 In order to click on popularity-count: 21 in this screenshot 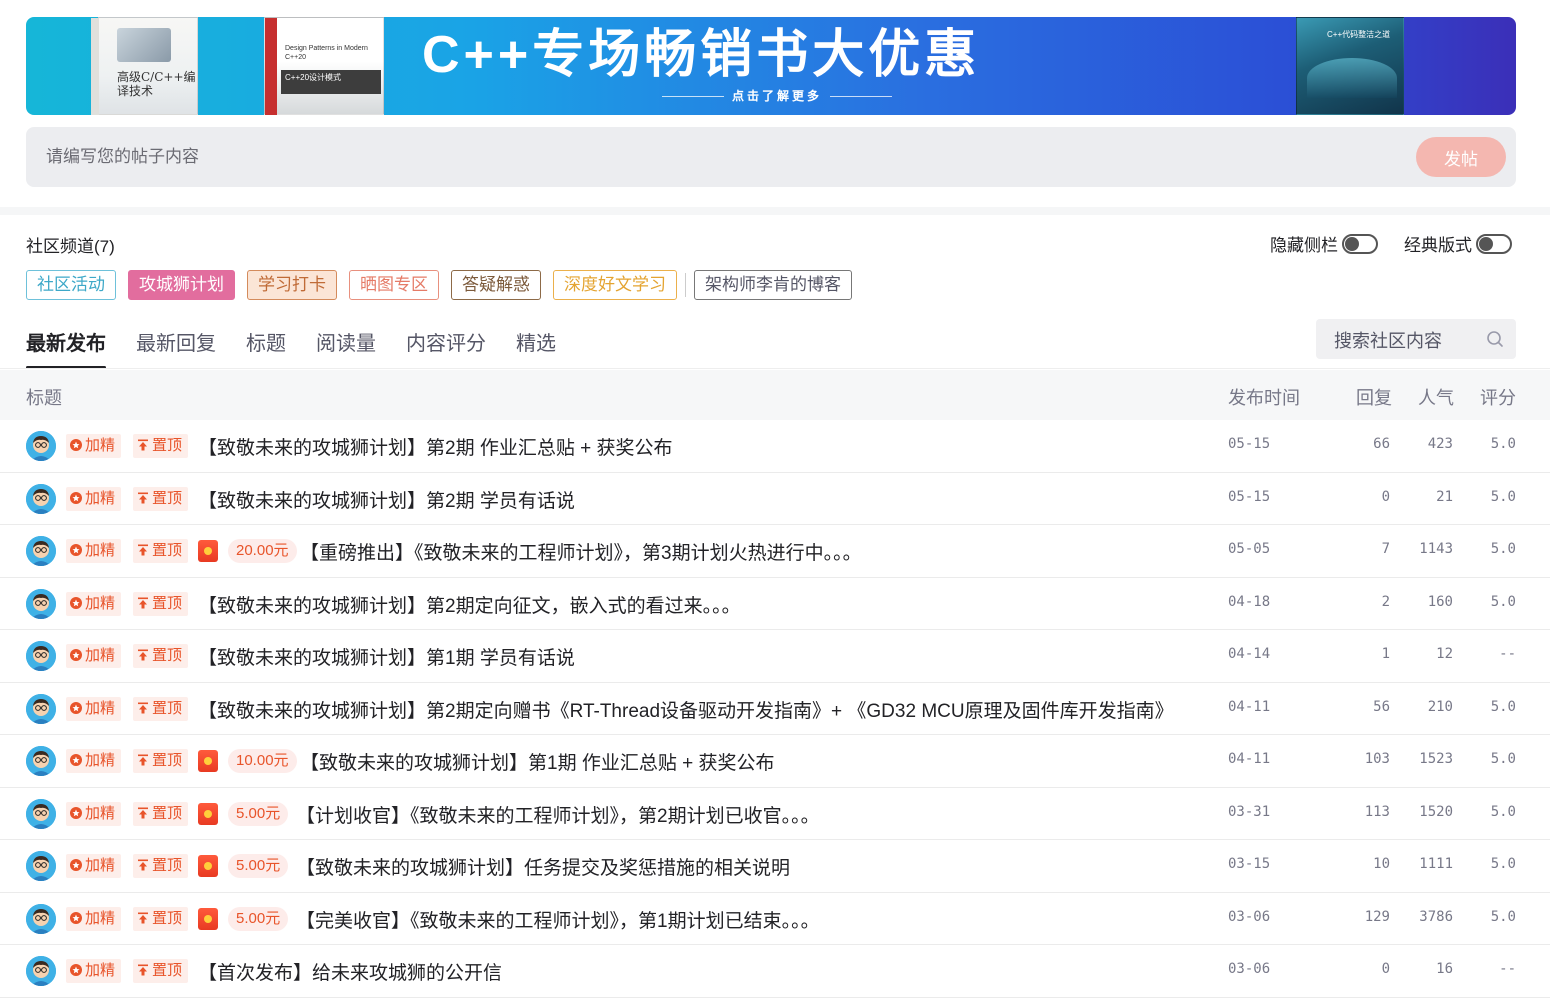, I will do `click(1444, 496)`.